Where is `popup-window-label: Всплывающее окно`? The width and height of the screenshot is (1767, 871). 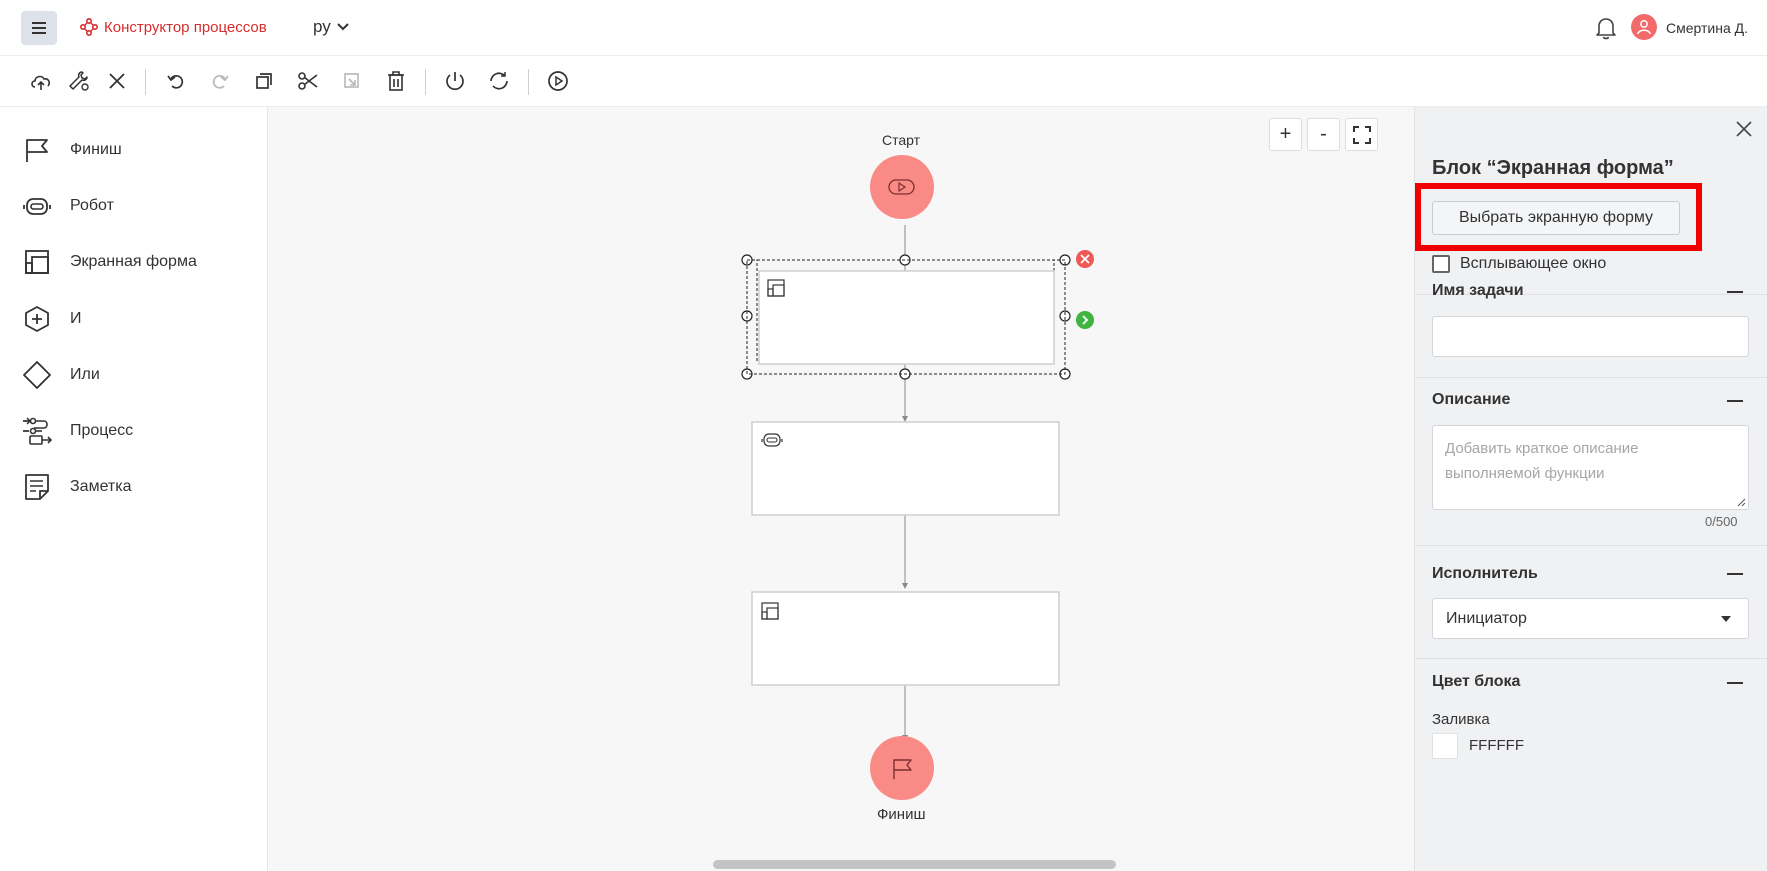 popup-window-label: Всплывающее окно is located at coordinates (1533, 263).